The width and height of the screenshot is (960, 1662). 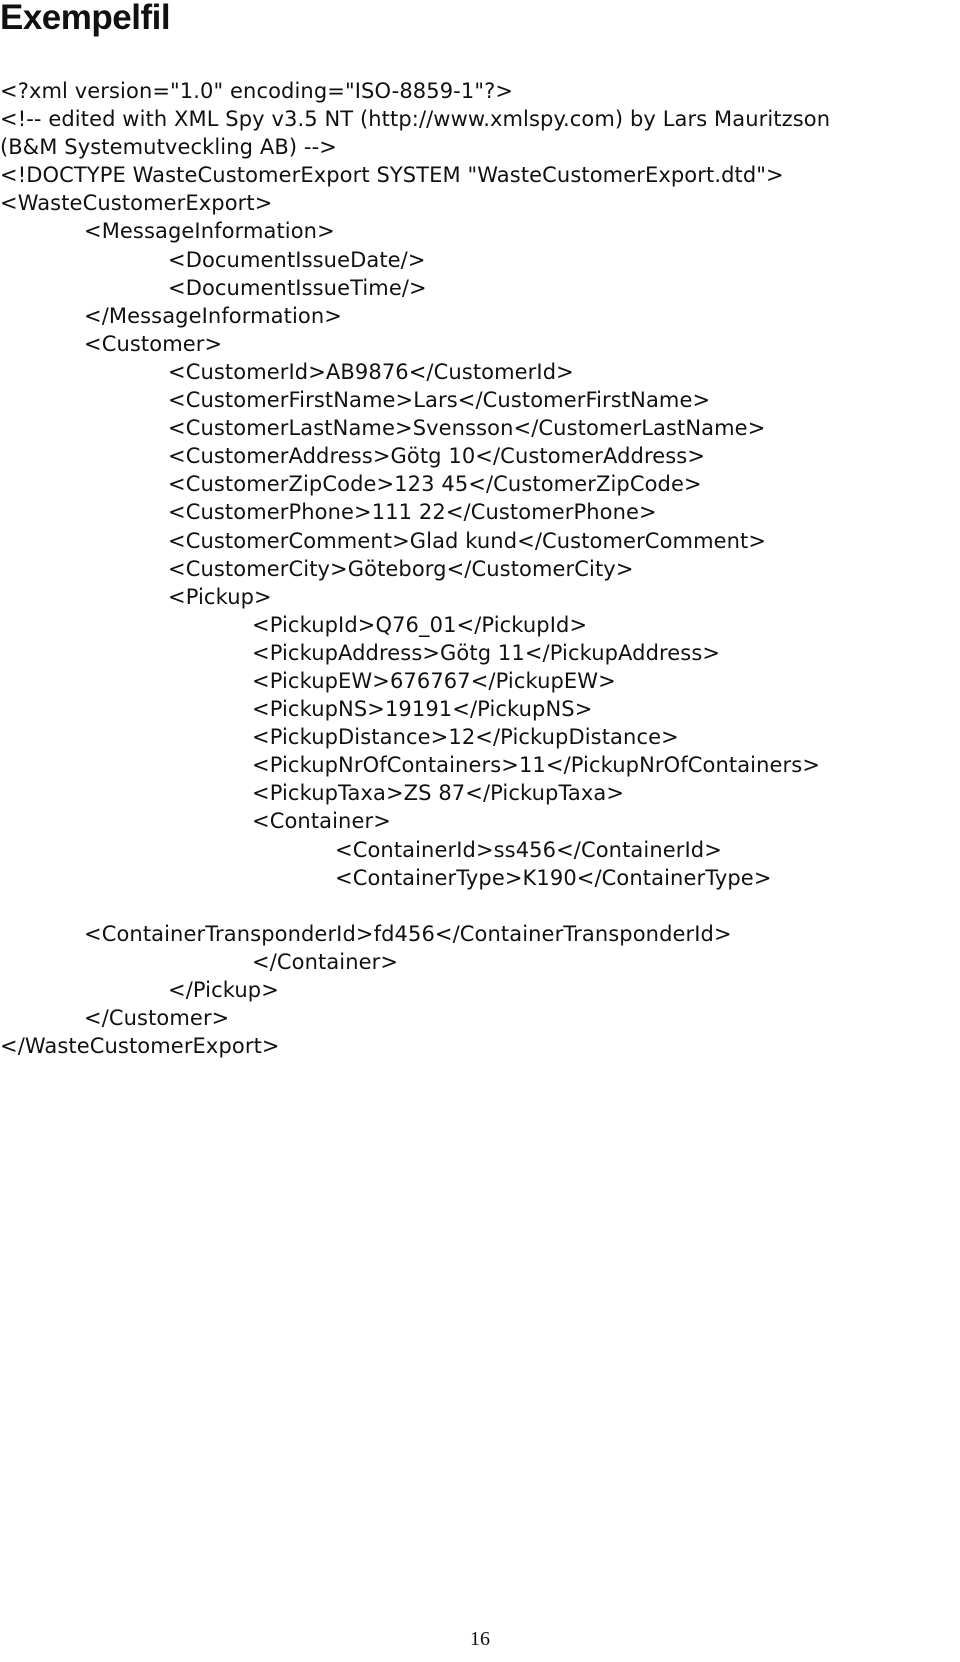 What do you see at coordinates (153, 343) in the screenshot?
I see `xml-line: <Customer>` at bounding box center [153, 343].